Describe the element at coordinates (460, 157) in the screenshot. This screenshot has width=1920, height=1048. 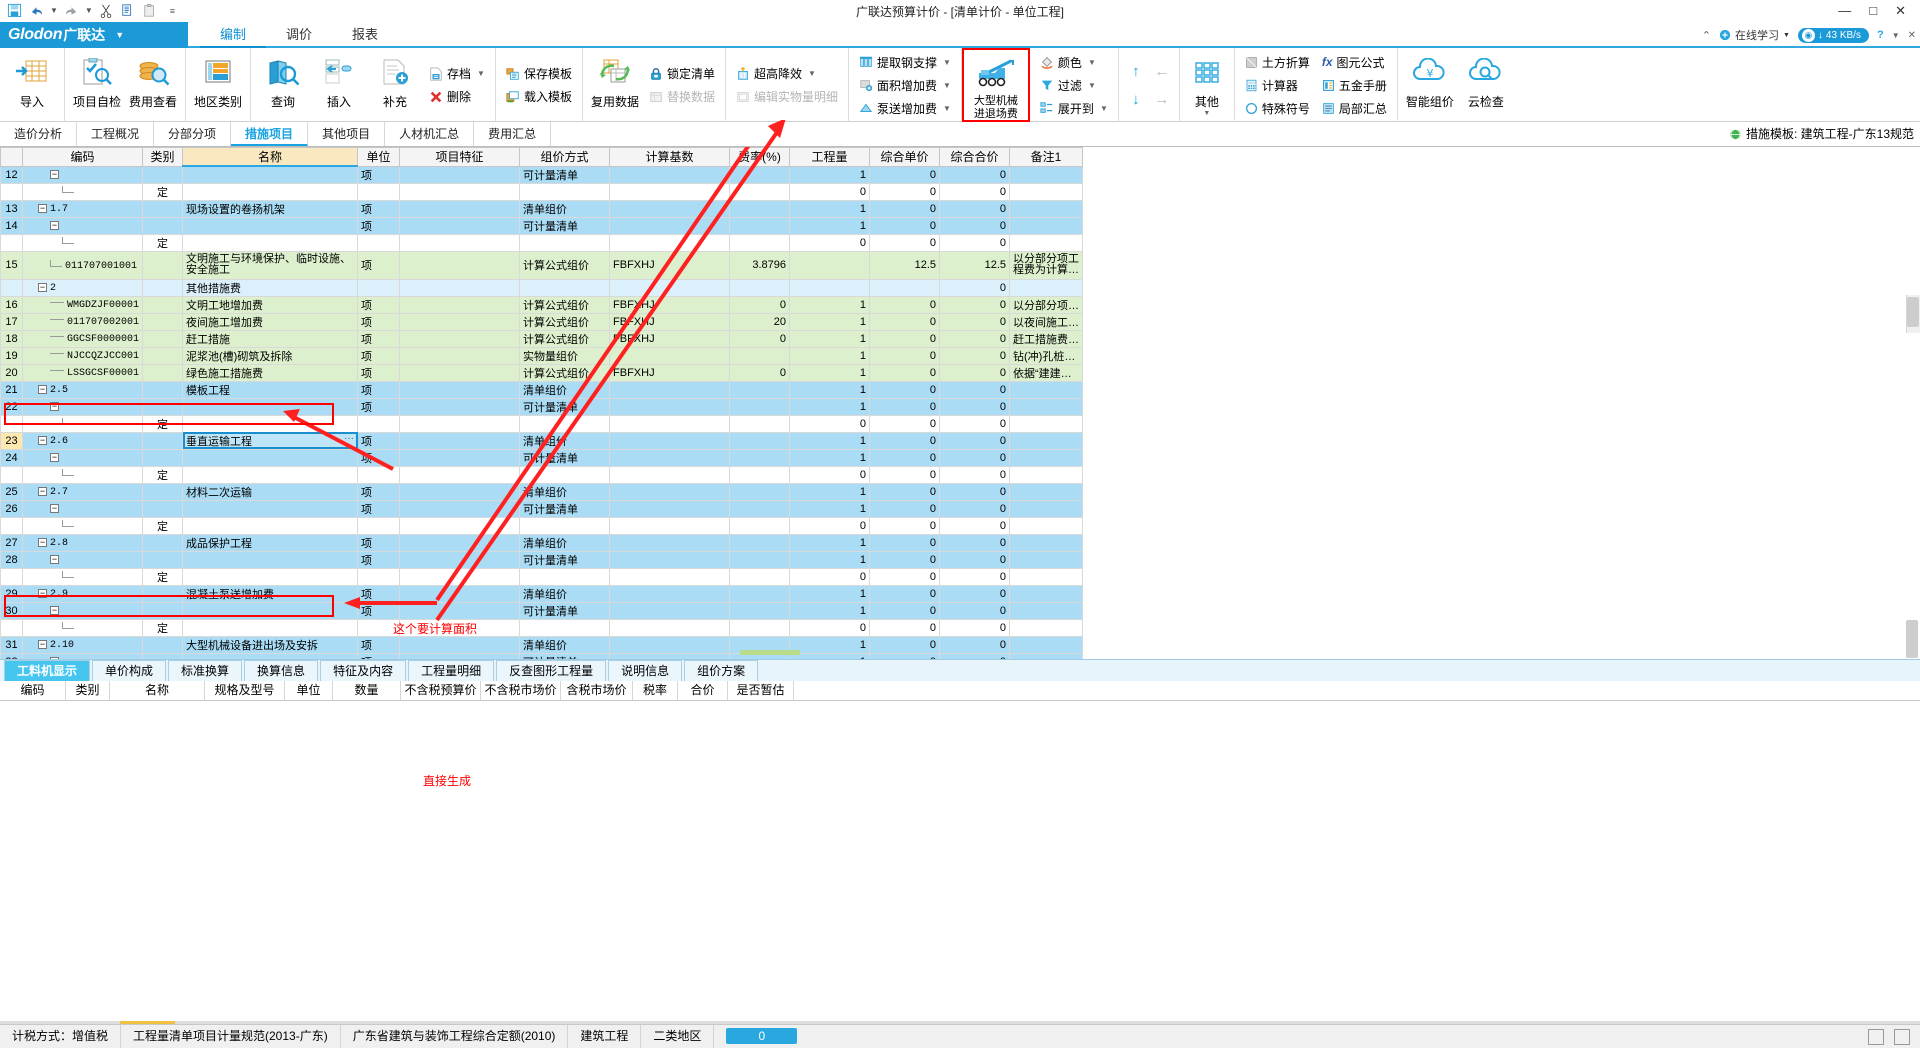
I see `grid-header-4: 项目特征` at that location.